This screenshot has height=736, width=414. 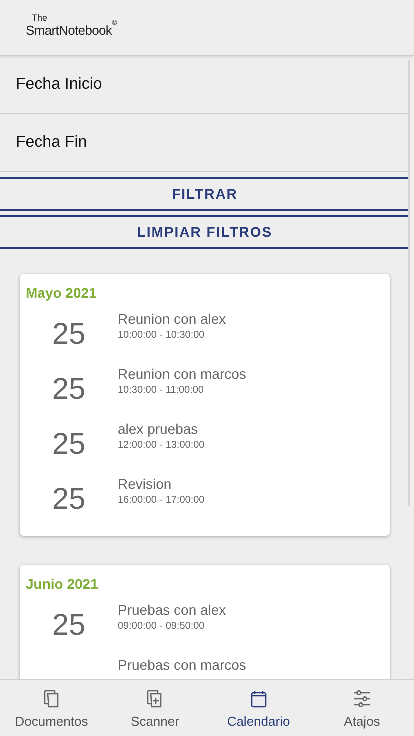 What do you see at coordinates (172, 319) in the screenshot?
I see `event-title: Reunion con alex` at bounding box center [172, 319].